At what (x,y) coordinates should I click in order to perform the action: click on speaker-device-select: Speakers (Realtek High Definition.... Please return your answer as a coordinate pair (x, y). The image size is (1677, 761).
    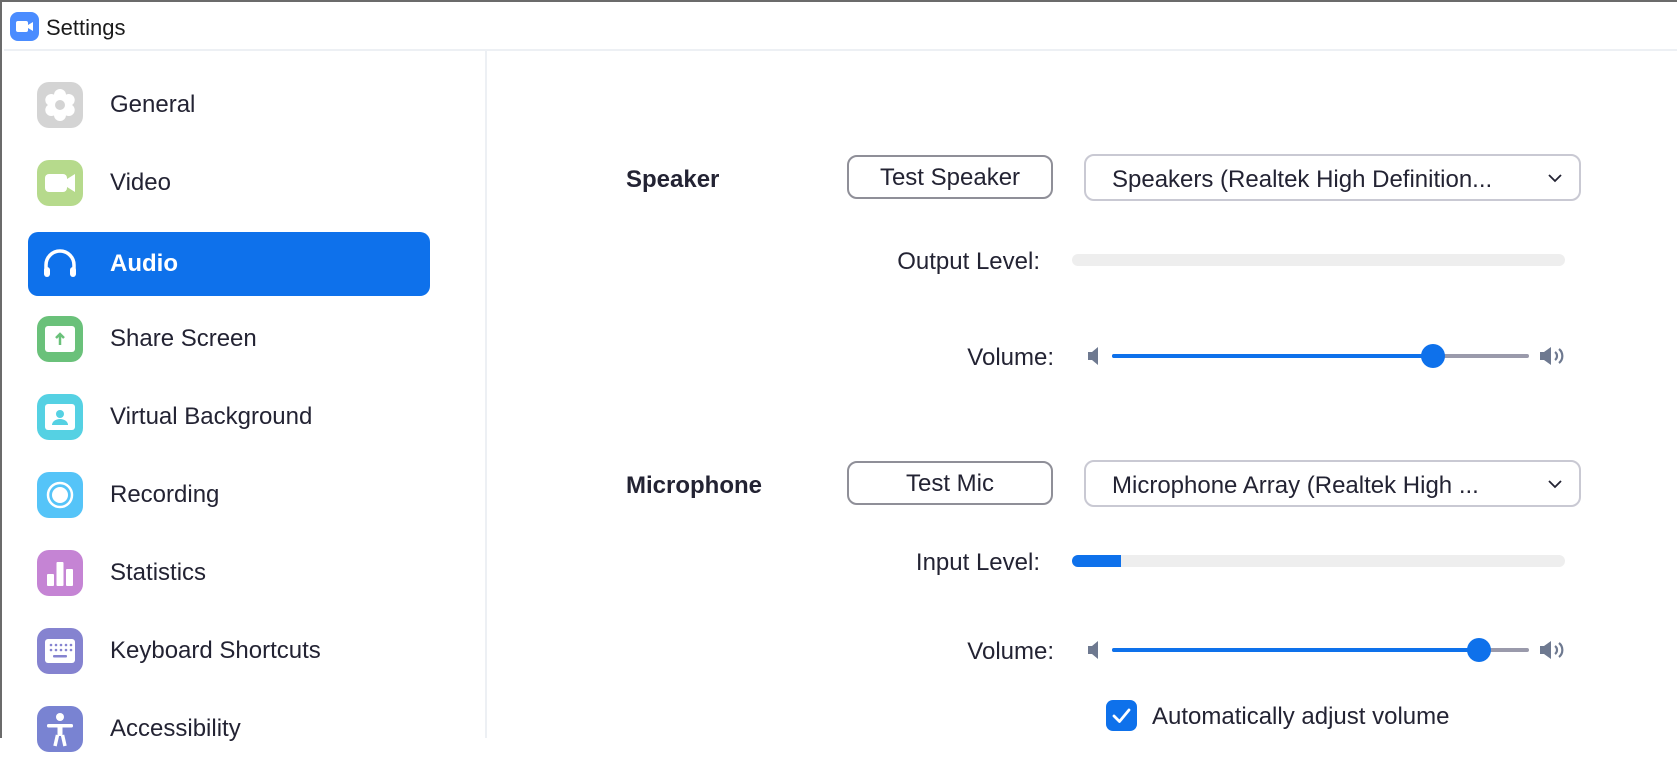
    Looking at the image, I should click on (1332, 177).